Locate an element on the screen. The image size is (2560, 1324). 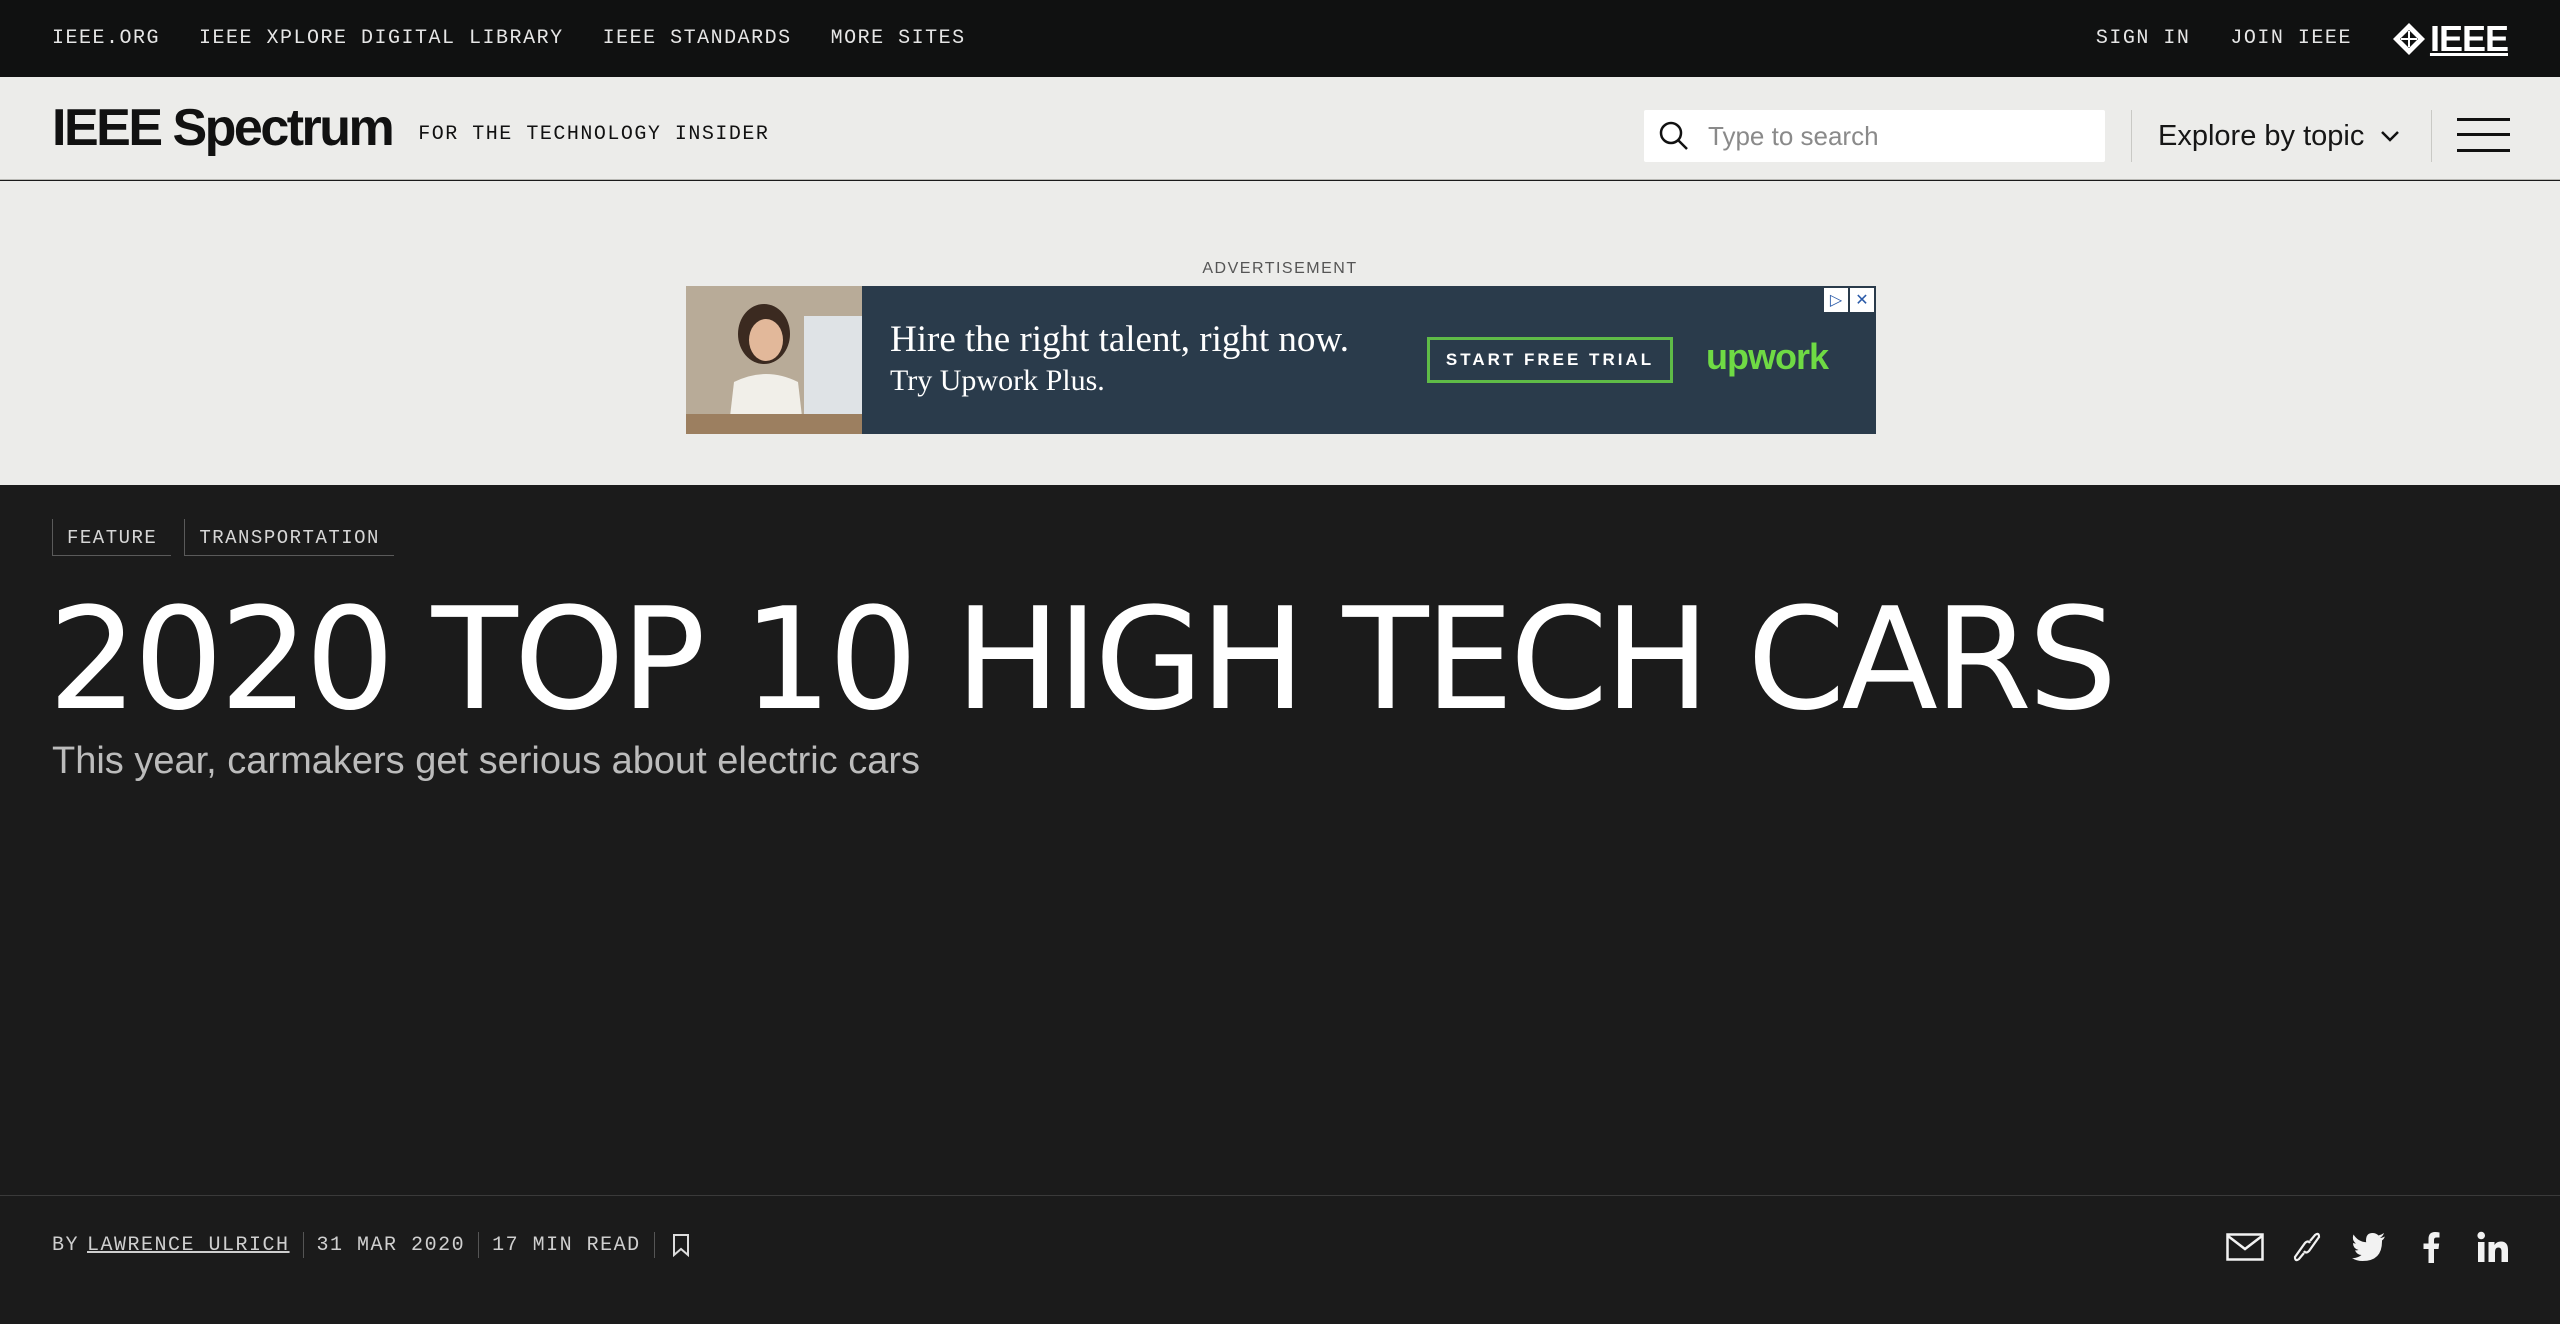
search-box is located at coordinates (1874, 136).